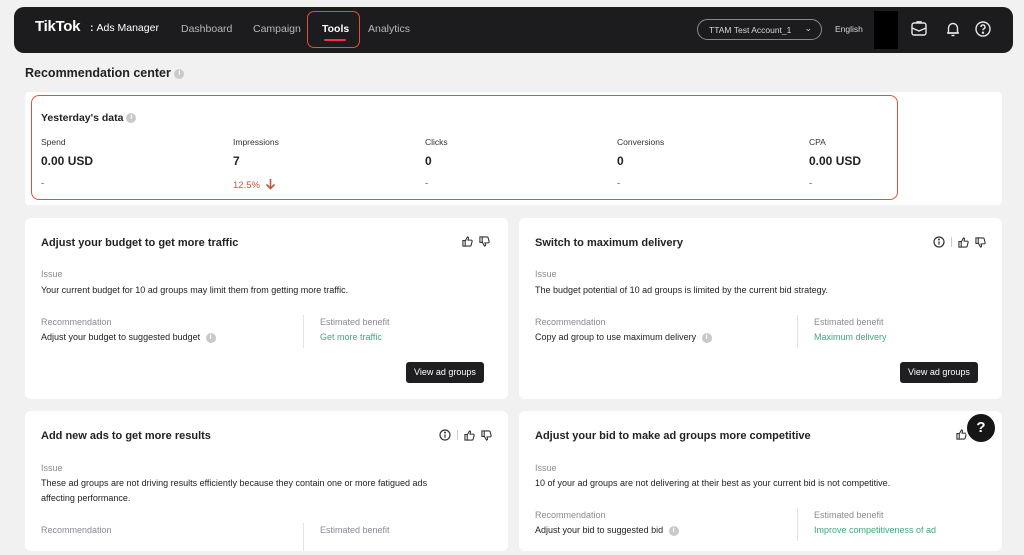 This screenshot has height=555, width=1024. I want to click on tools-highlight-box, so click(333, 29).